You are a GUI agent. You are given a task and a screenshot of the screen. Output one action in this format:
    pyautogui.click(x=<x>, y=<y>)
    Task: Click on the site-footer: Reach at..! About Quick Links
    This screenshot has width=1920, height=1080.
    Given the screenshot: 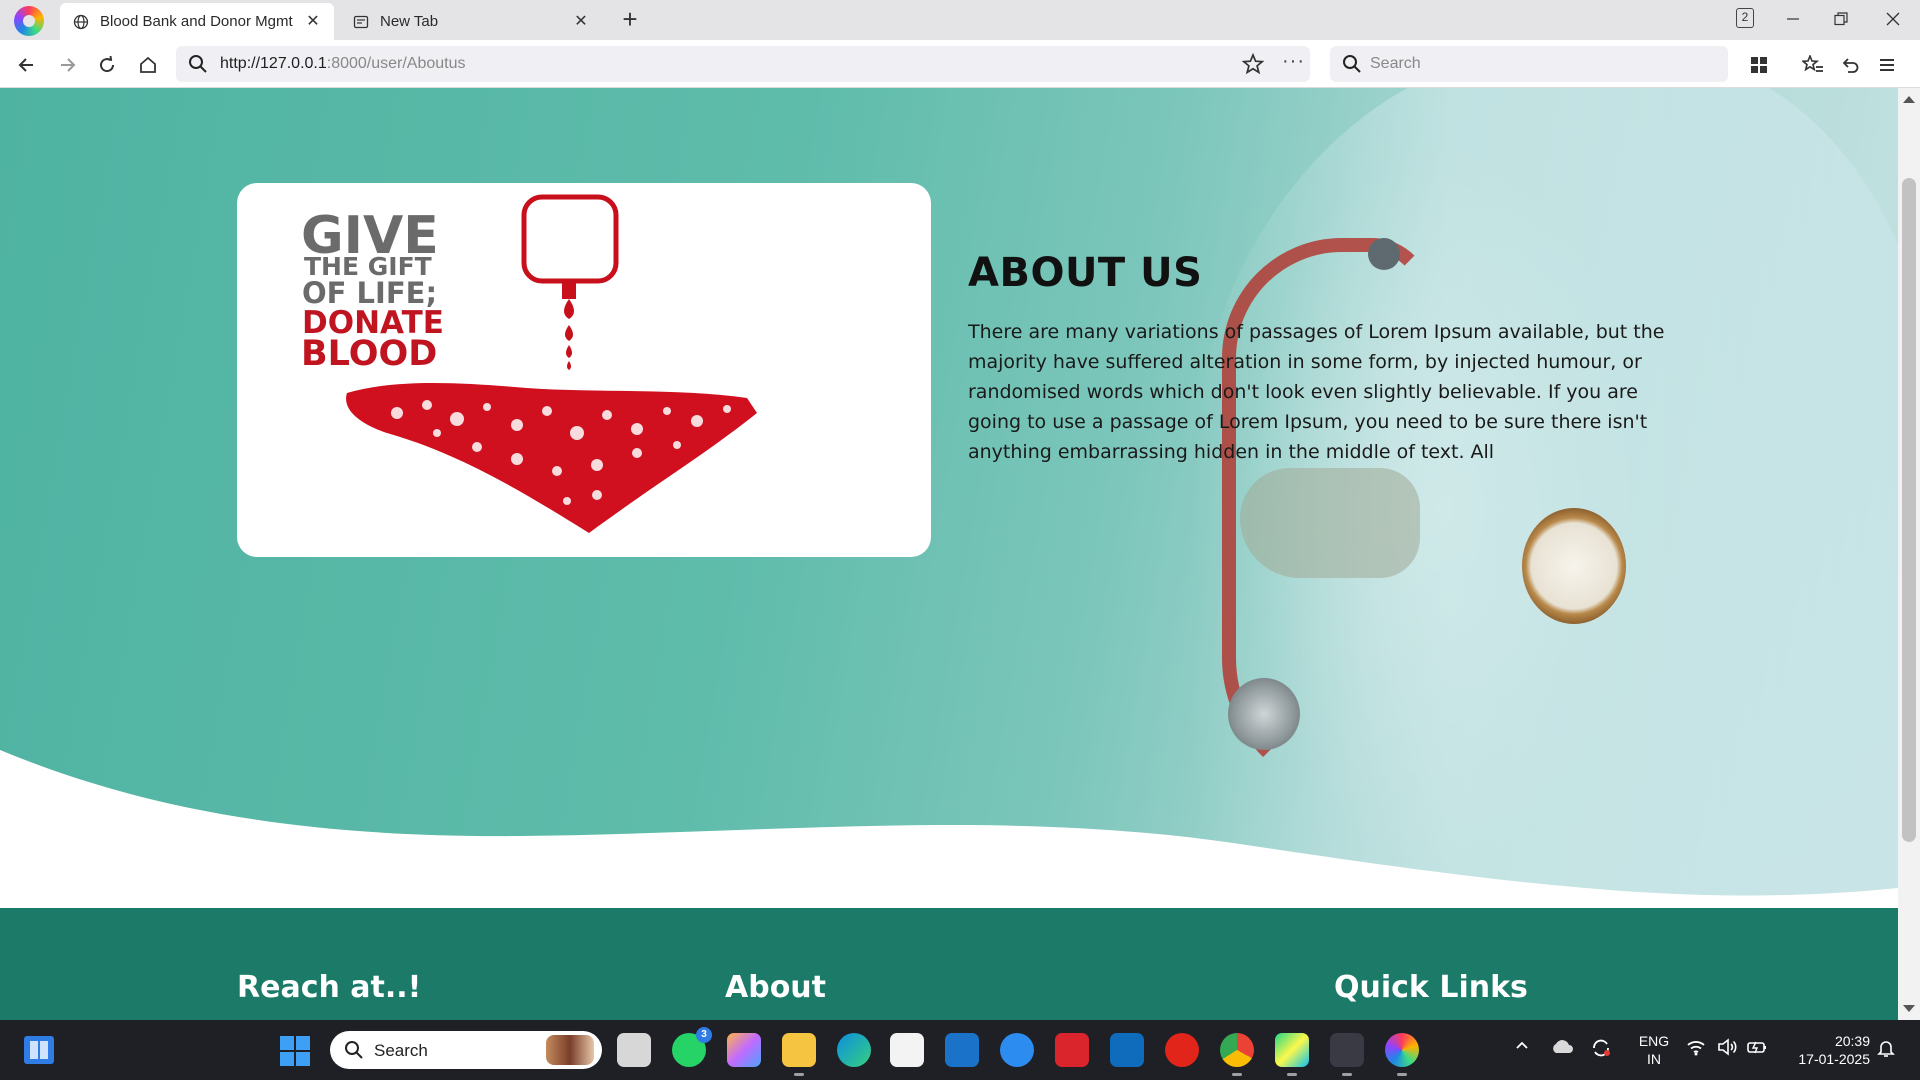 What is the action you would take?
    pyautogui.click(x=949, y=964)
    